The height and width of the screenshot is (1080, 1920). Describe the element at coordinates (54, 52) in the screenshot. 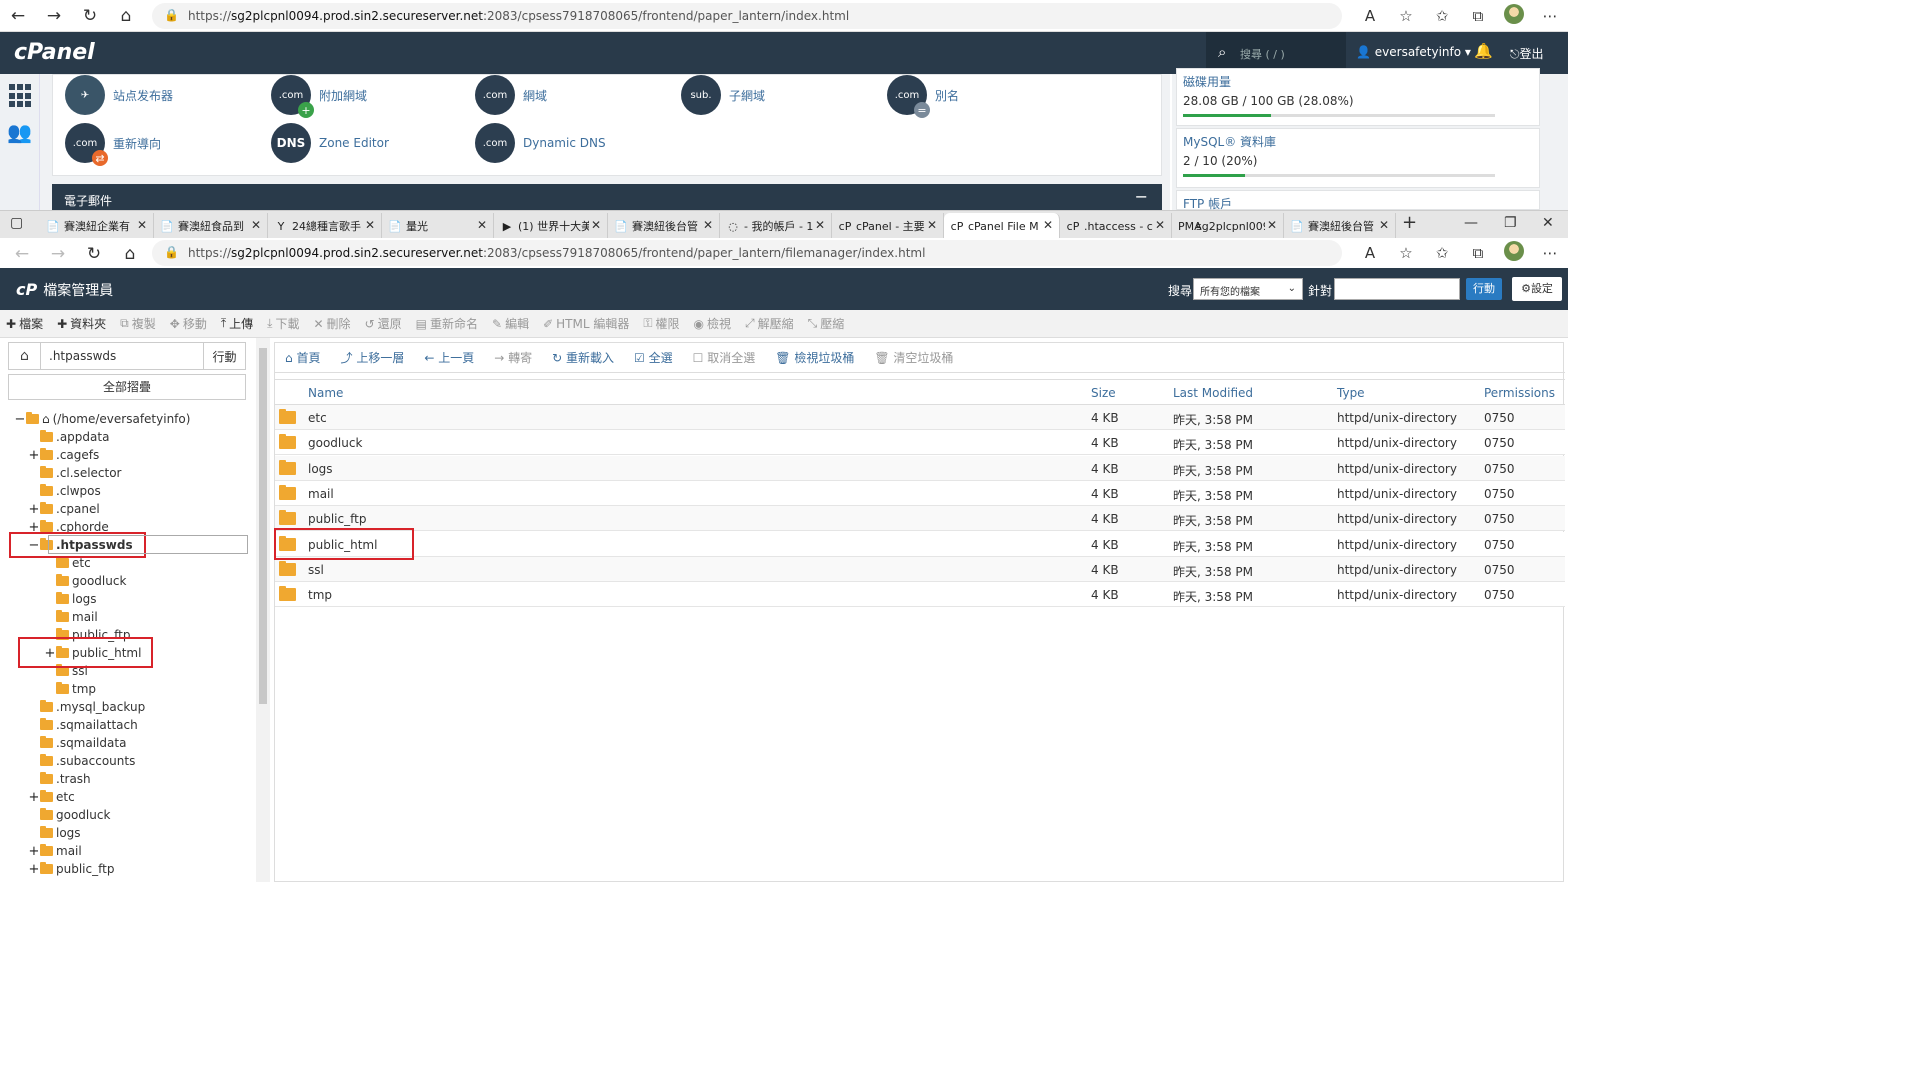

I see `cpanel-logo: cPanel` at that location.